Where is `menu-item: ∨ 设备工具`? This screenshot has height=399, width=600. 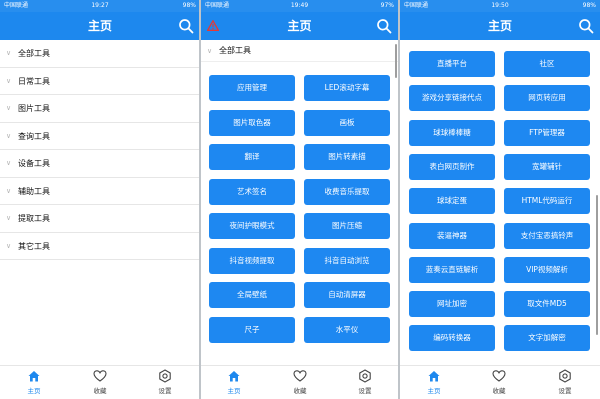 menu-item: ∨ 设备工具 is located at coordinates (100, 164).